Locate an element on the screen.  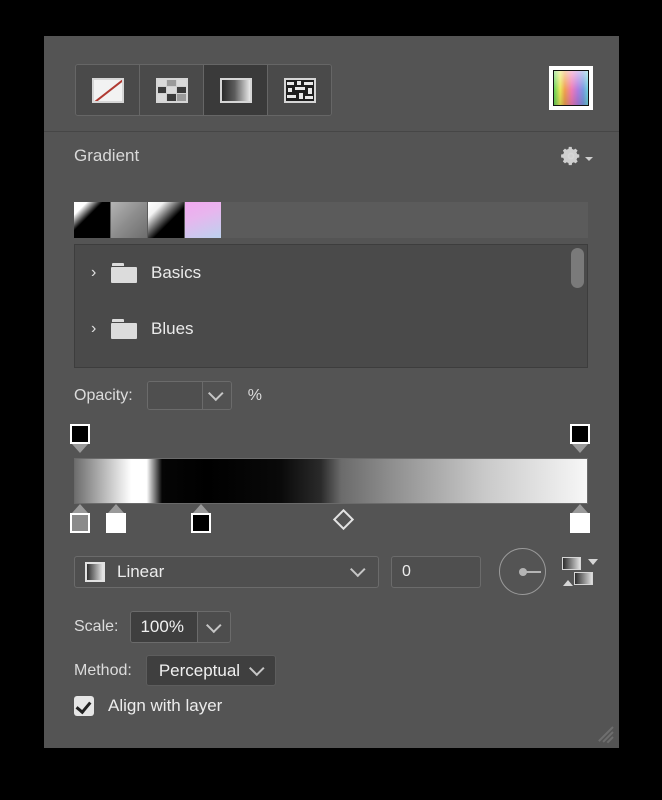
list-item-label: Blues is located at coordinates (172, 328).